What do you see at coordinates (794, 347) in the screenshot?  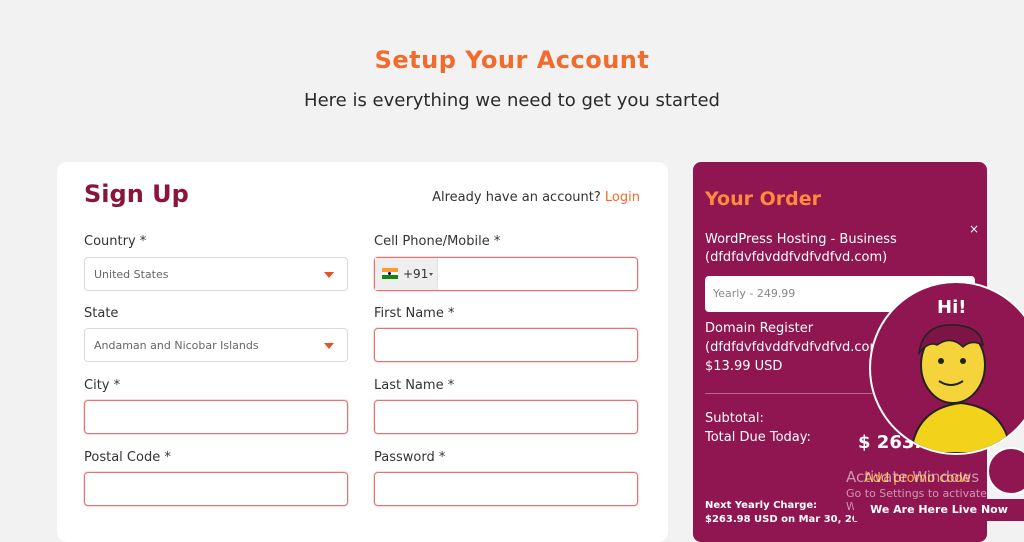 I see `domain-item-domain: (dfdfdvfdvddfvdfvdfvd.com` at bounding box center [794, 347].